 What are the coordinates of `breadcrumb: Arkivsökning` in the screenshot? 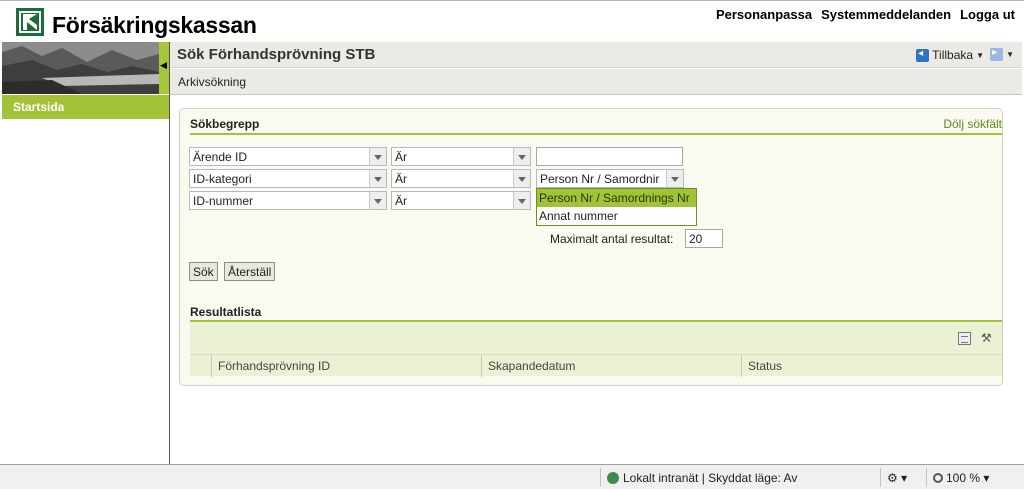 It's located at (212, 82).